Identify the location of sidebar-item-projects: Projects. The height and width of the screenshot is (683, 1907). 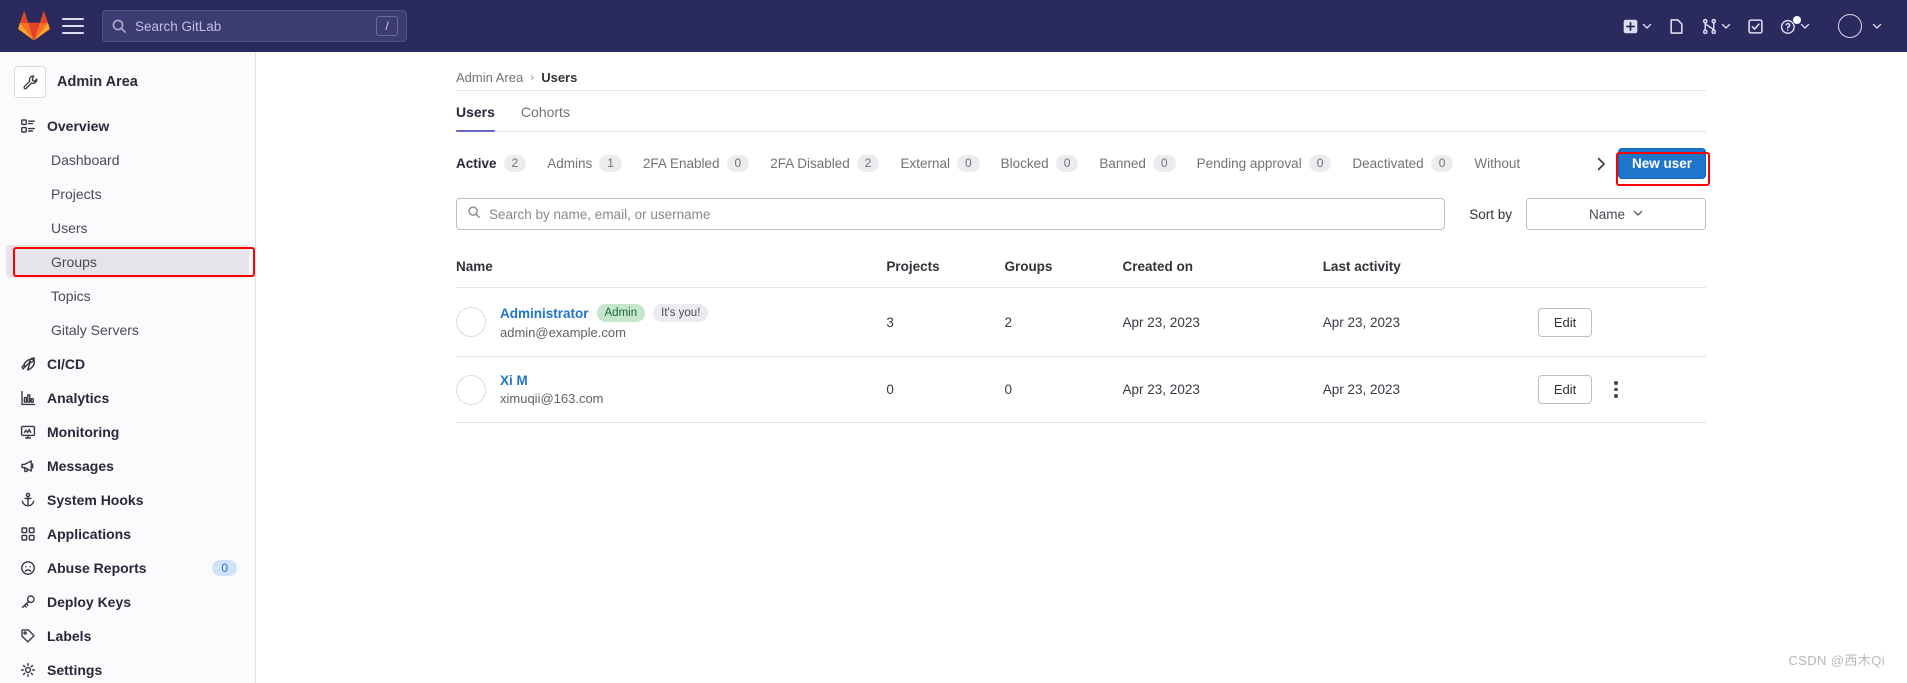
(127, 193).